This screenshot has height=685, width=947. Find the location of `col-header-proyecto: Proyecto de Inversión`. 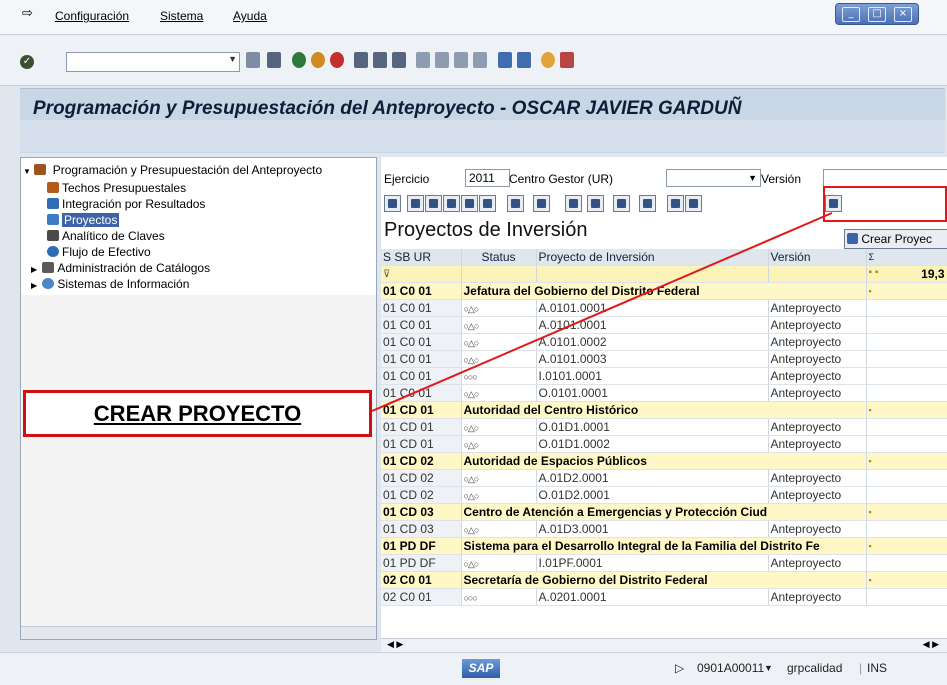

col-header-proyecto: Proyecto de Inversión is located at coordinates (652, 257).